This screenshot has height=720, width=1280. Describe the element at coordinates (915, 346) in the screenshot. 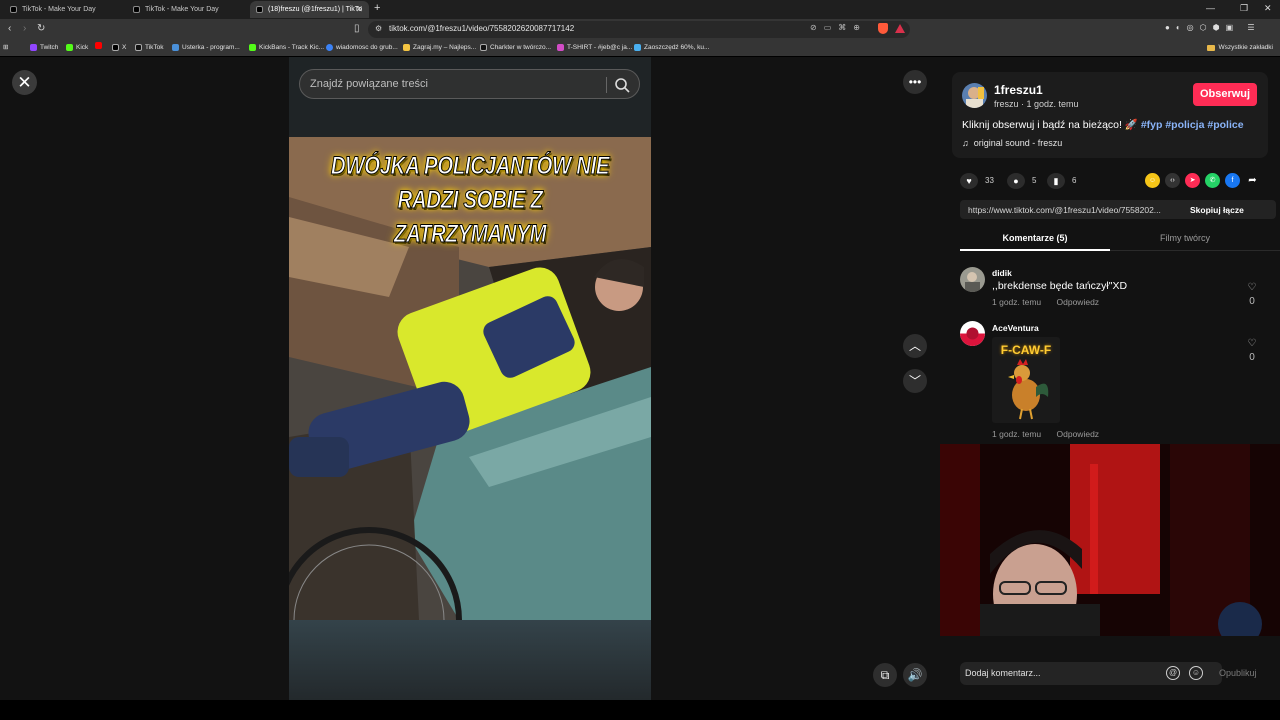

I see `previous-video-button: ︿` at that location.